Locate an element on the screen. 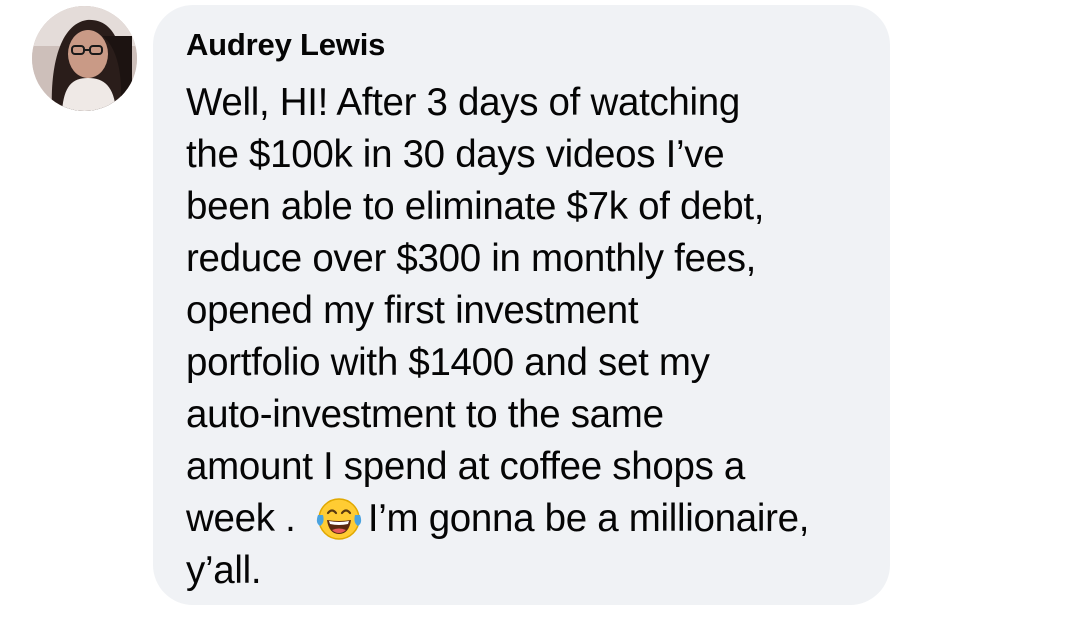  comment-line: portfolio with $1400 and set my is located at coordinates (448, 362).